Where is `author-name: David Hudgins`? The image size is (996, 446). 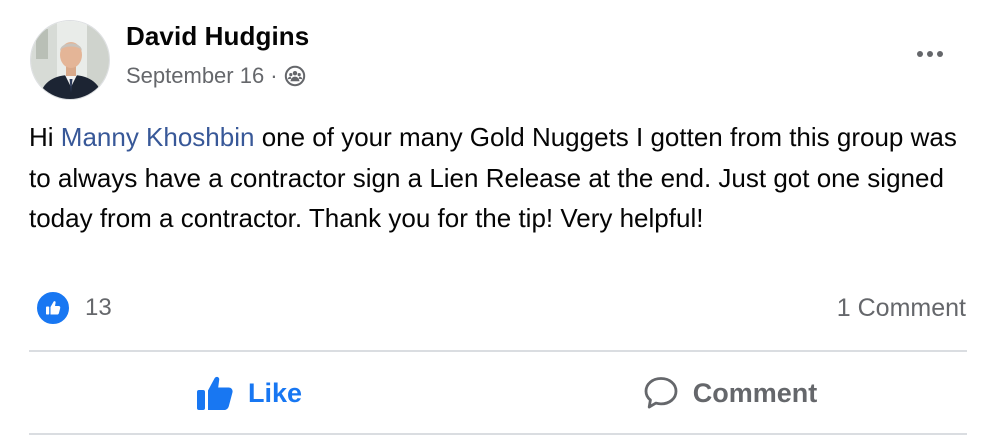
author-name: David Hudgins is located at coordinates (217, 36).